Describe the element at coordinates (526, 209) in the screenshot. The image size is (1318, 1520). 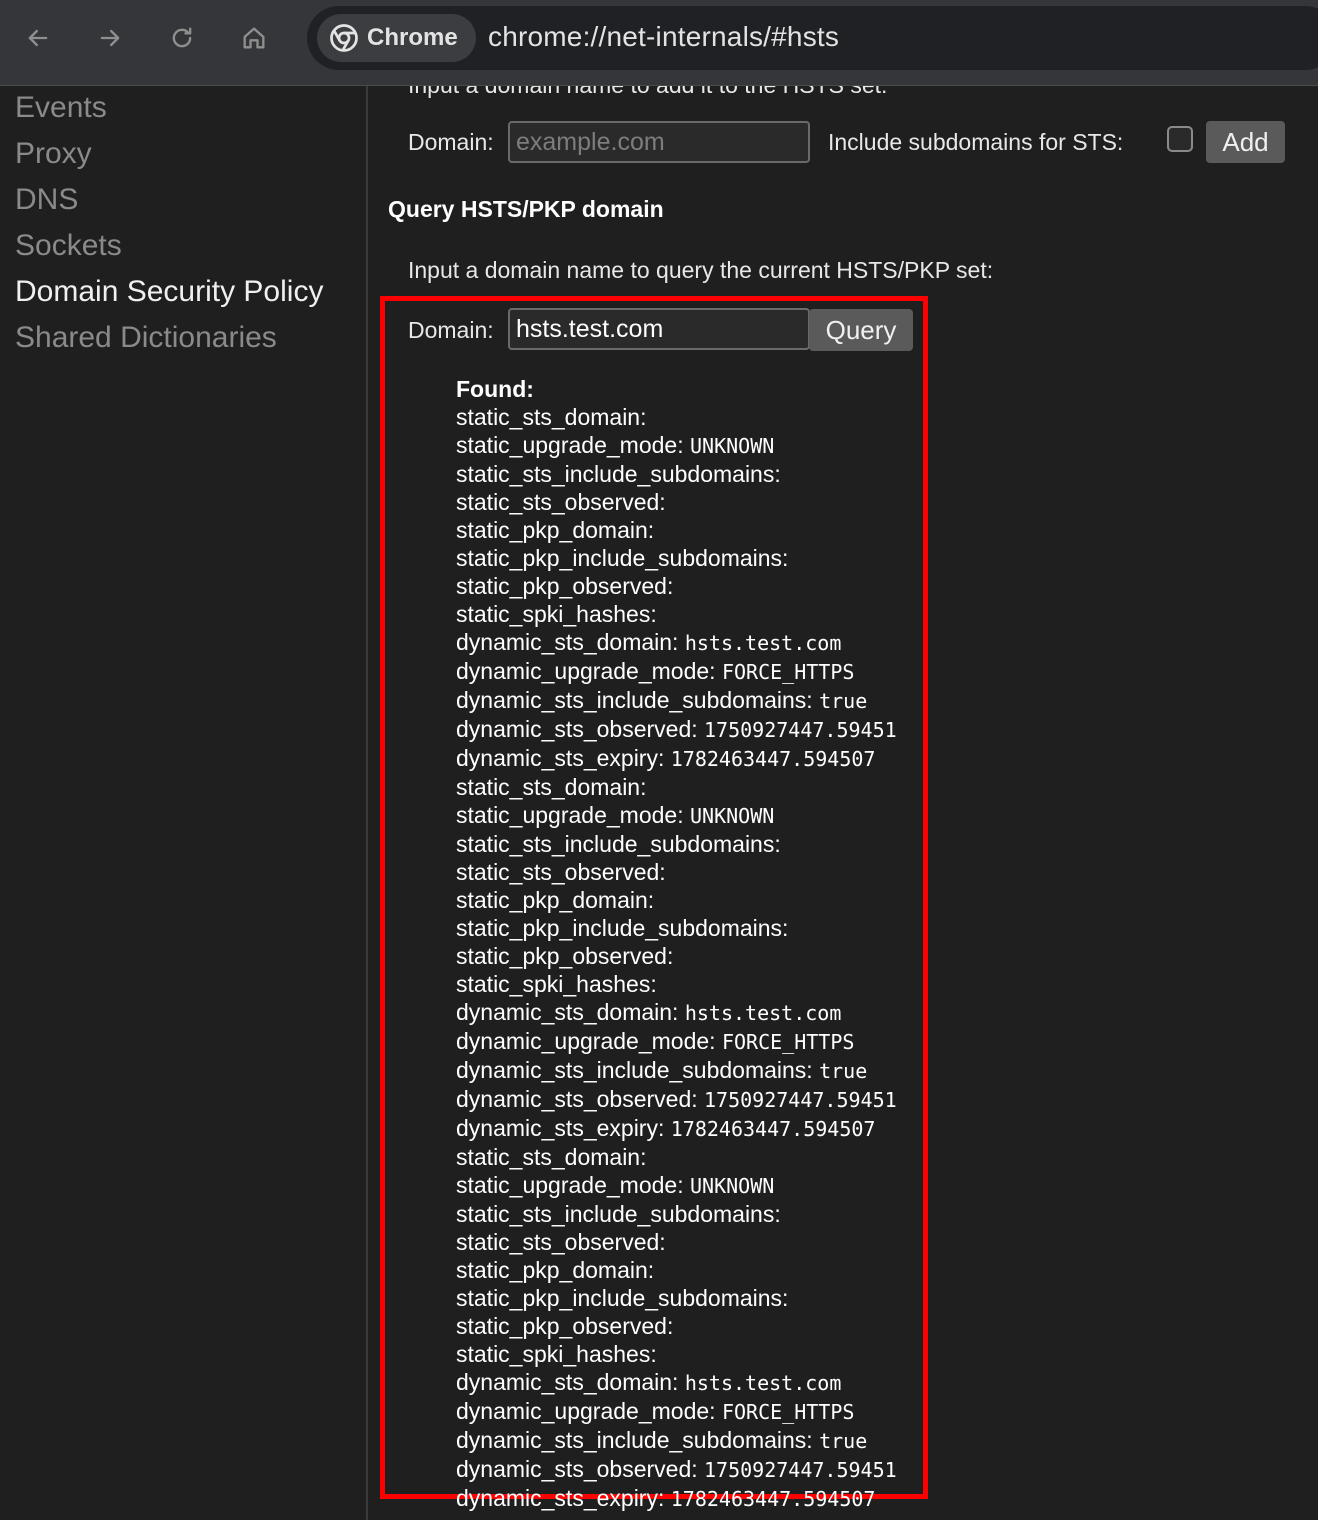
I see `query-section-title: Query HSTS/PKP domain` at that location.